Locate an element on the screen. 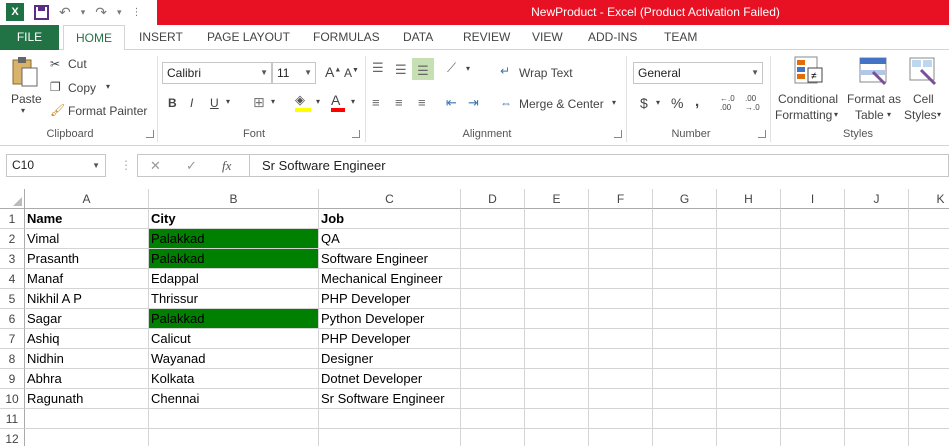 This screenshot has width=949, height=446. undo-icon: ↶ is located at coordinates (65, 12).